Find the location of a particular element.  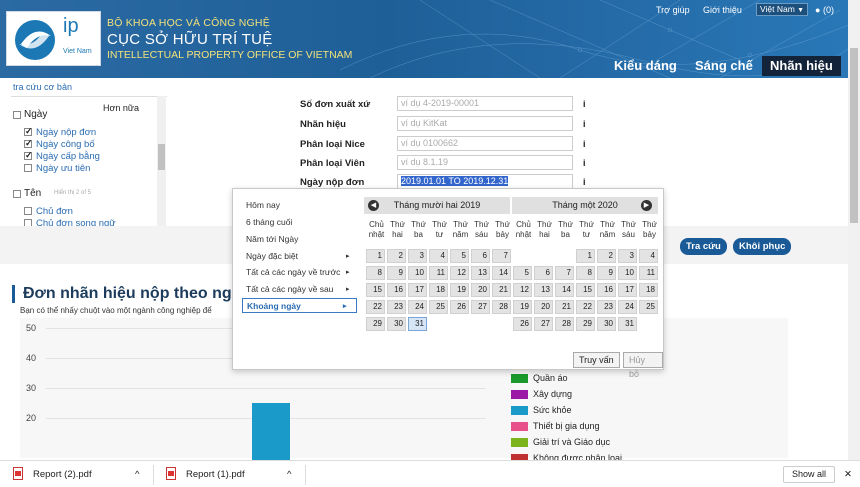

tab-industrial-design: Kiểu dáng is located at coordinates (645, 65).